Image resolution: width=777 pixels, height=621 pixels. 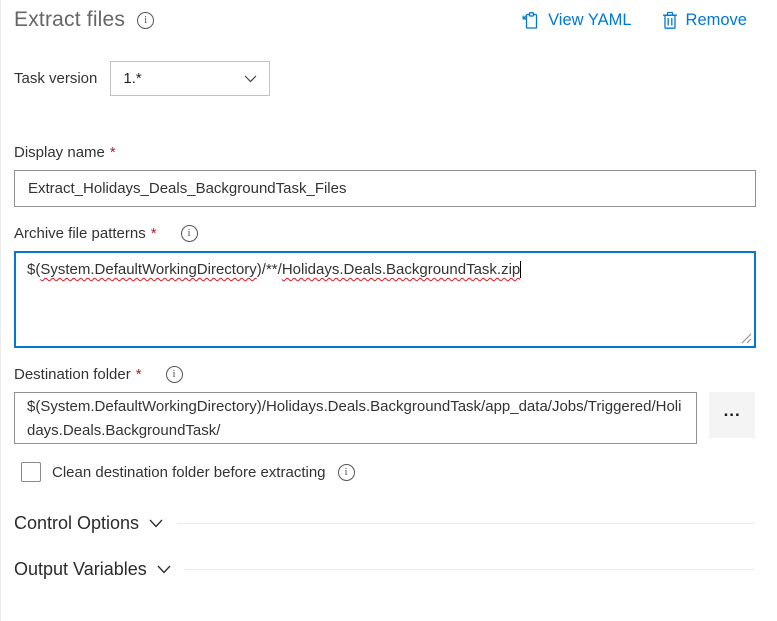 What do you see at coordinates (77, 523) in the screenshot?
I see `section-title: Control Options` at bounding box center [77, 523].